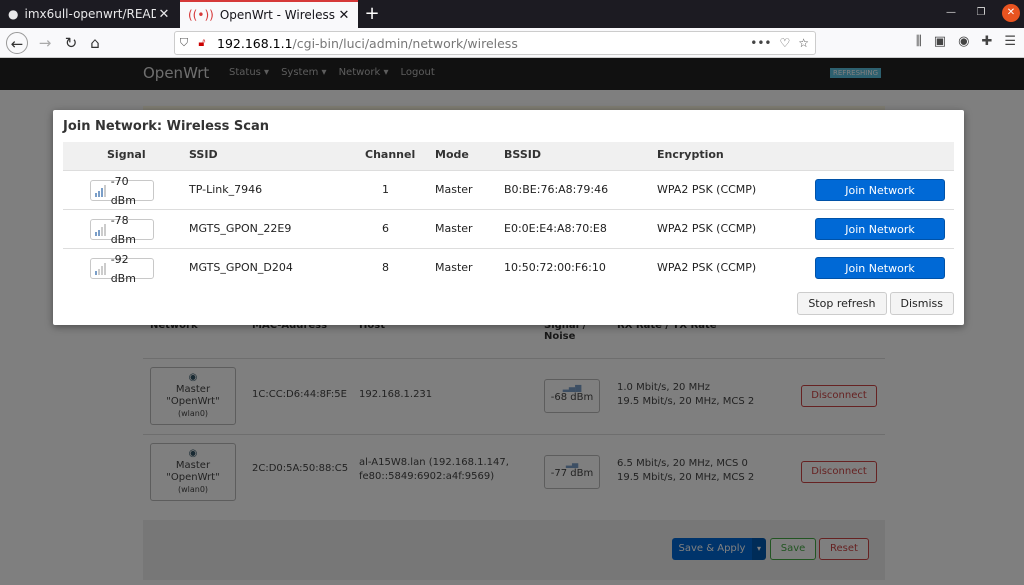 This screenshot has width=1024, height=585. What do you see at coordinates (522, 154) in the screenshot?
I see `col-bssid: BSSID` at bounding box center [522, 154].